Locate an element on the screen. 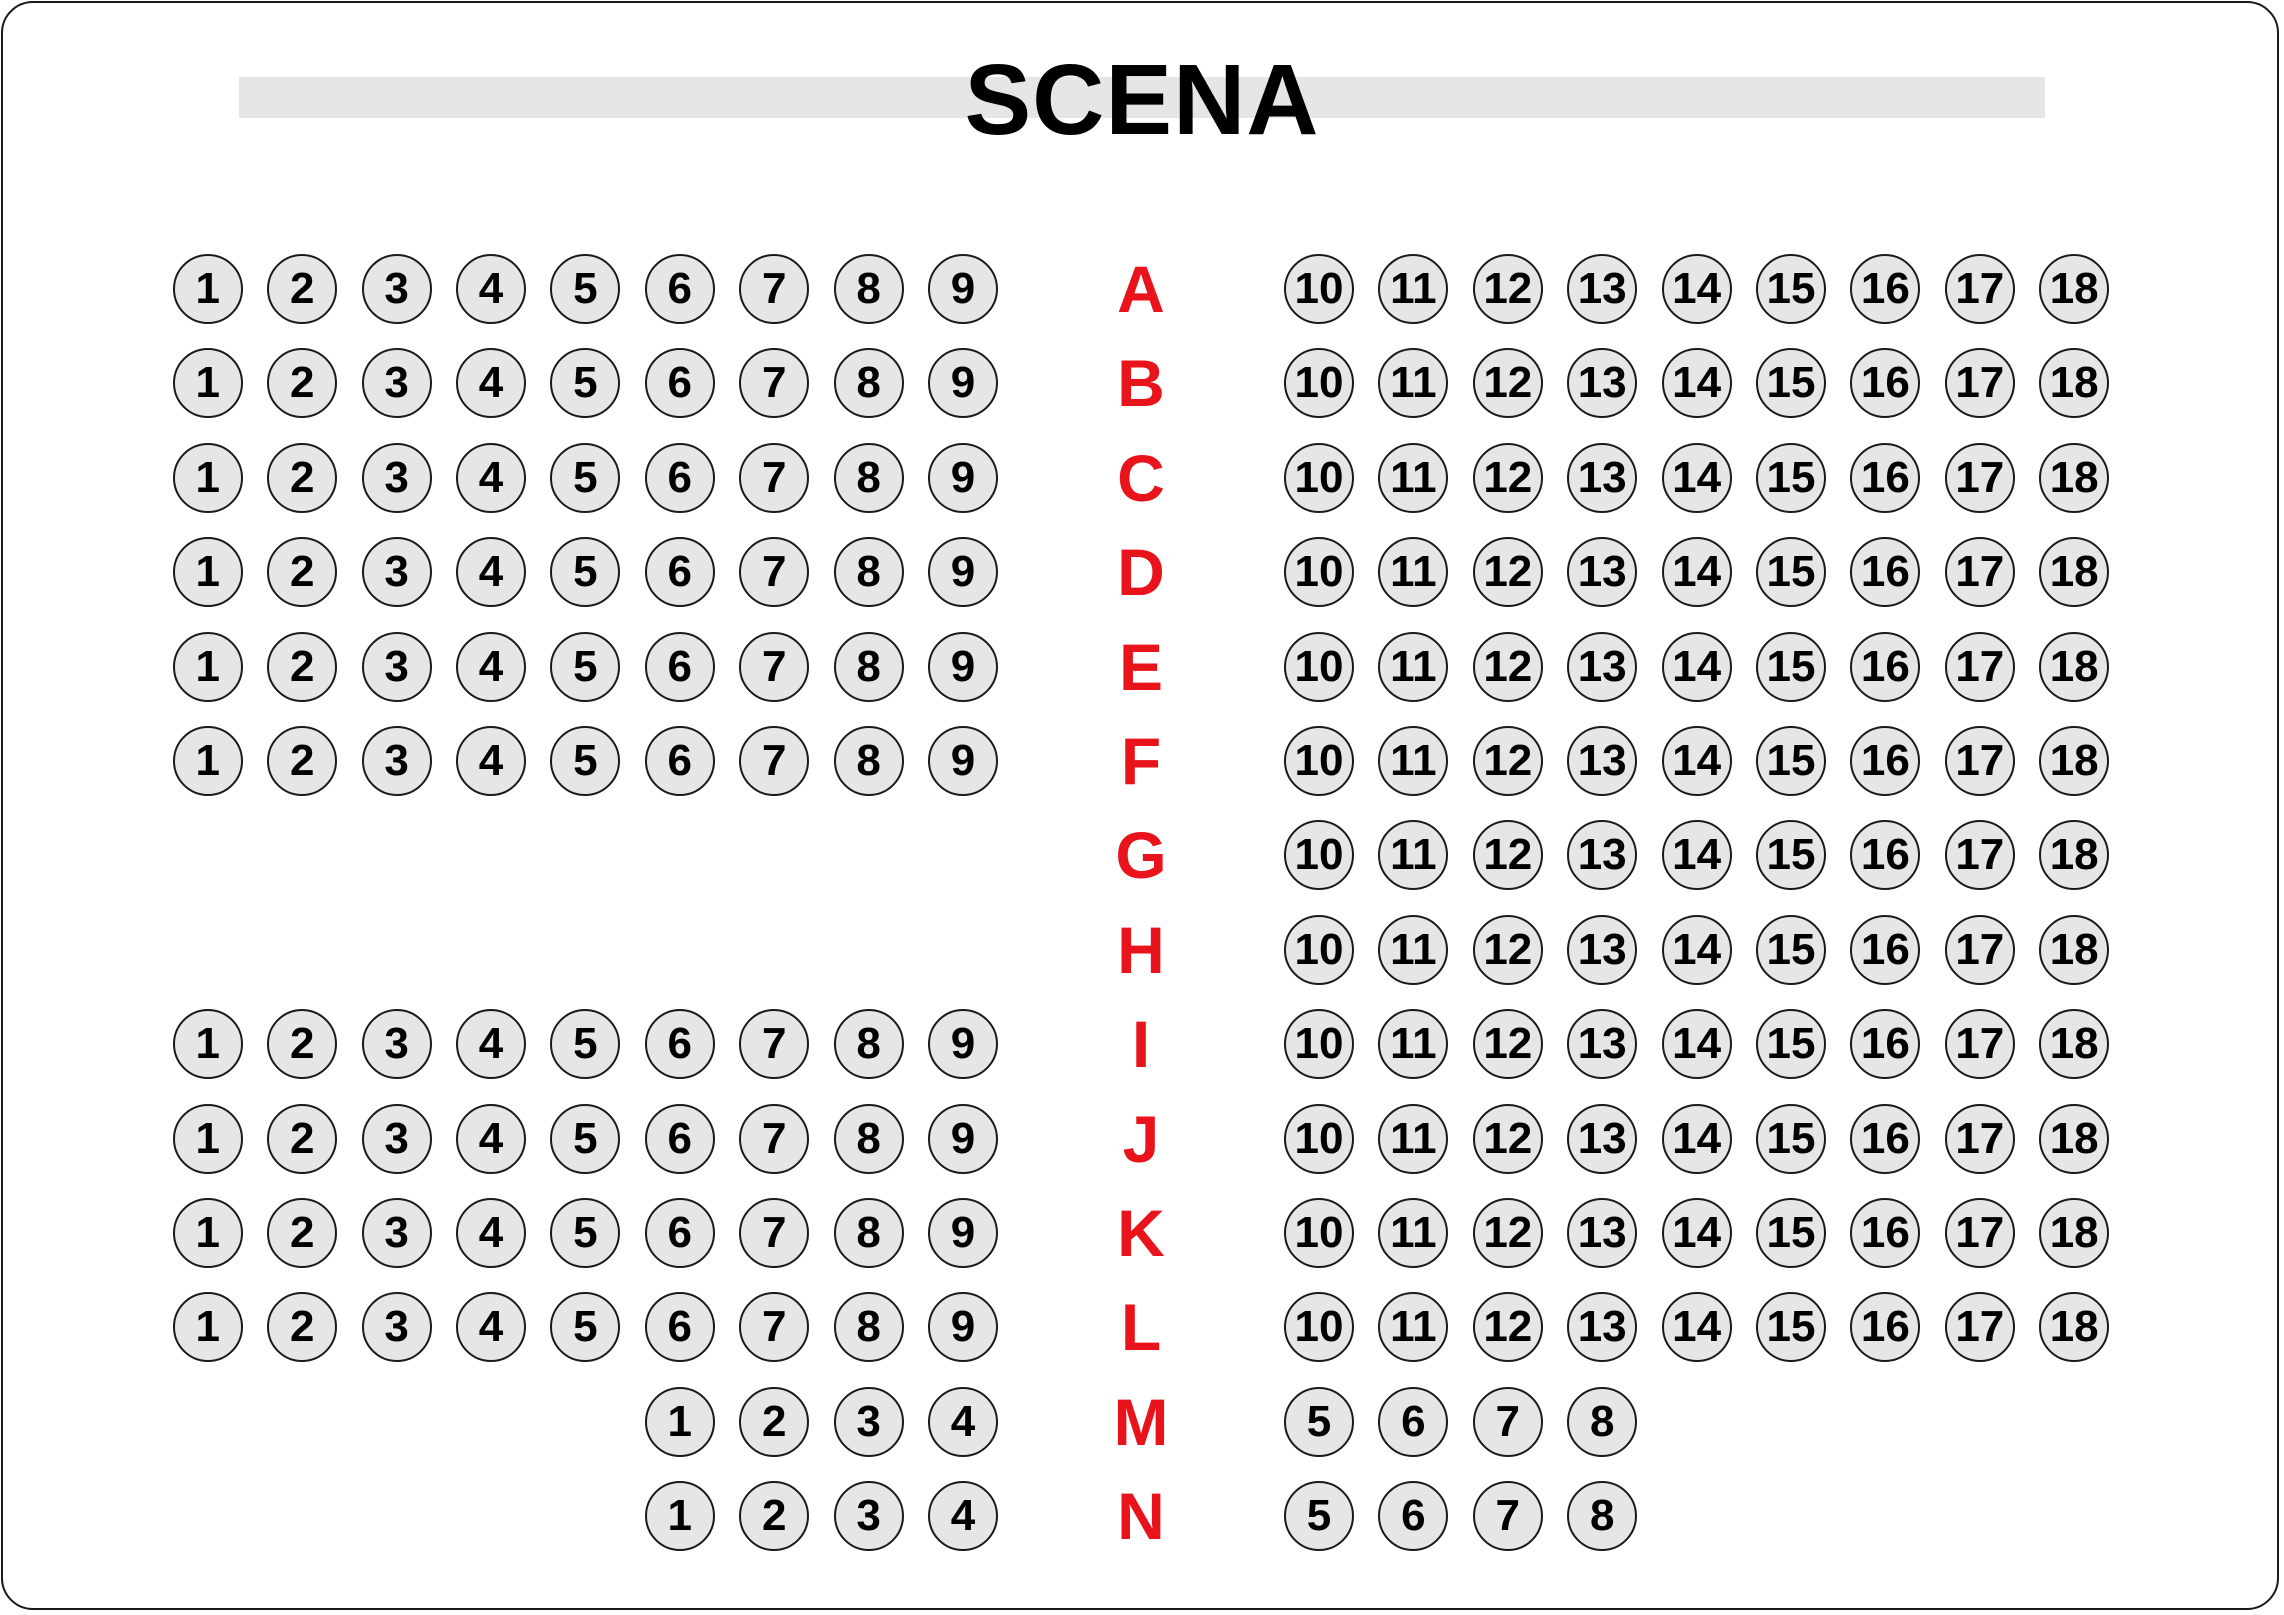  seat-L-2: 2 is located at coordinates (302, 1327).